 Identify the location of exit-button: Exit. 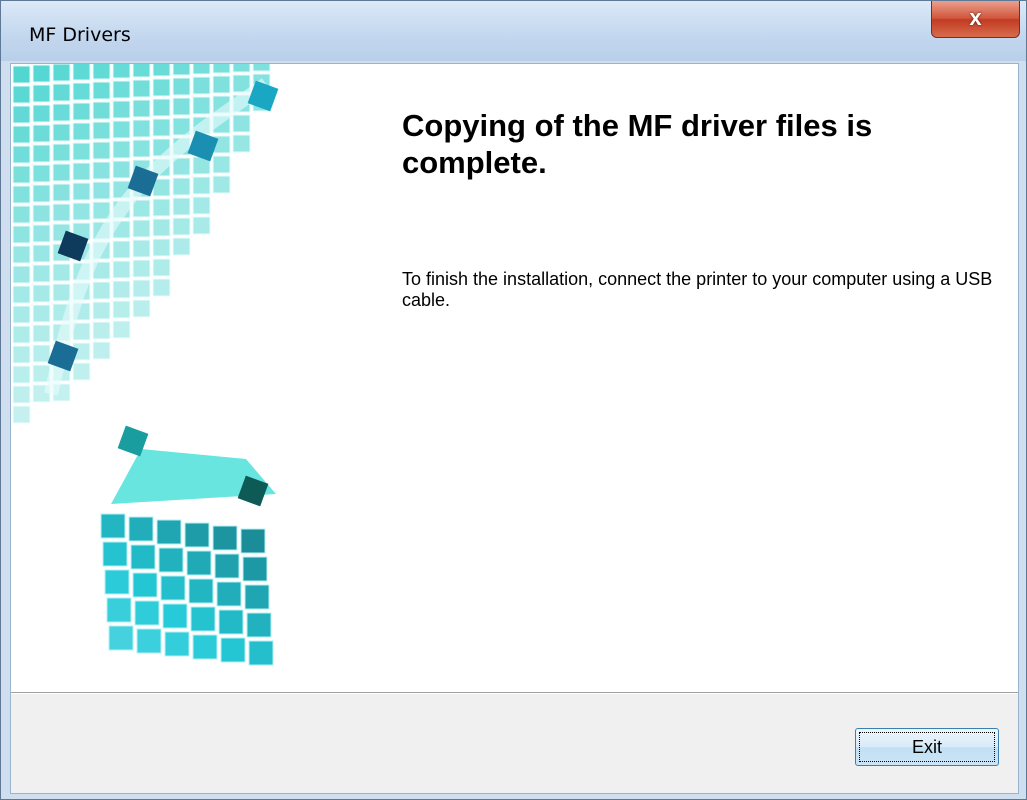
(927, 747).